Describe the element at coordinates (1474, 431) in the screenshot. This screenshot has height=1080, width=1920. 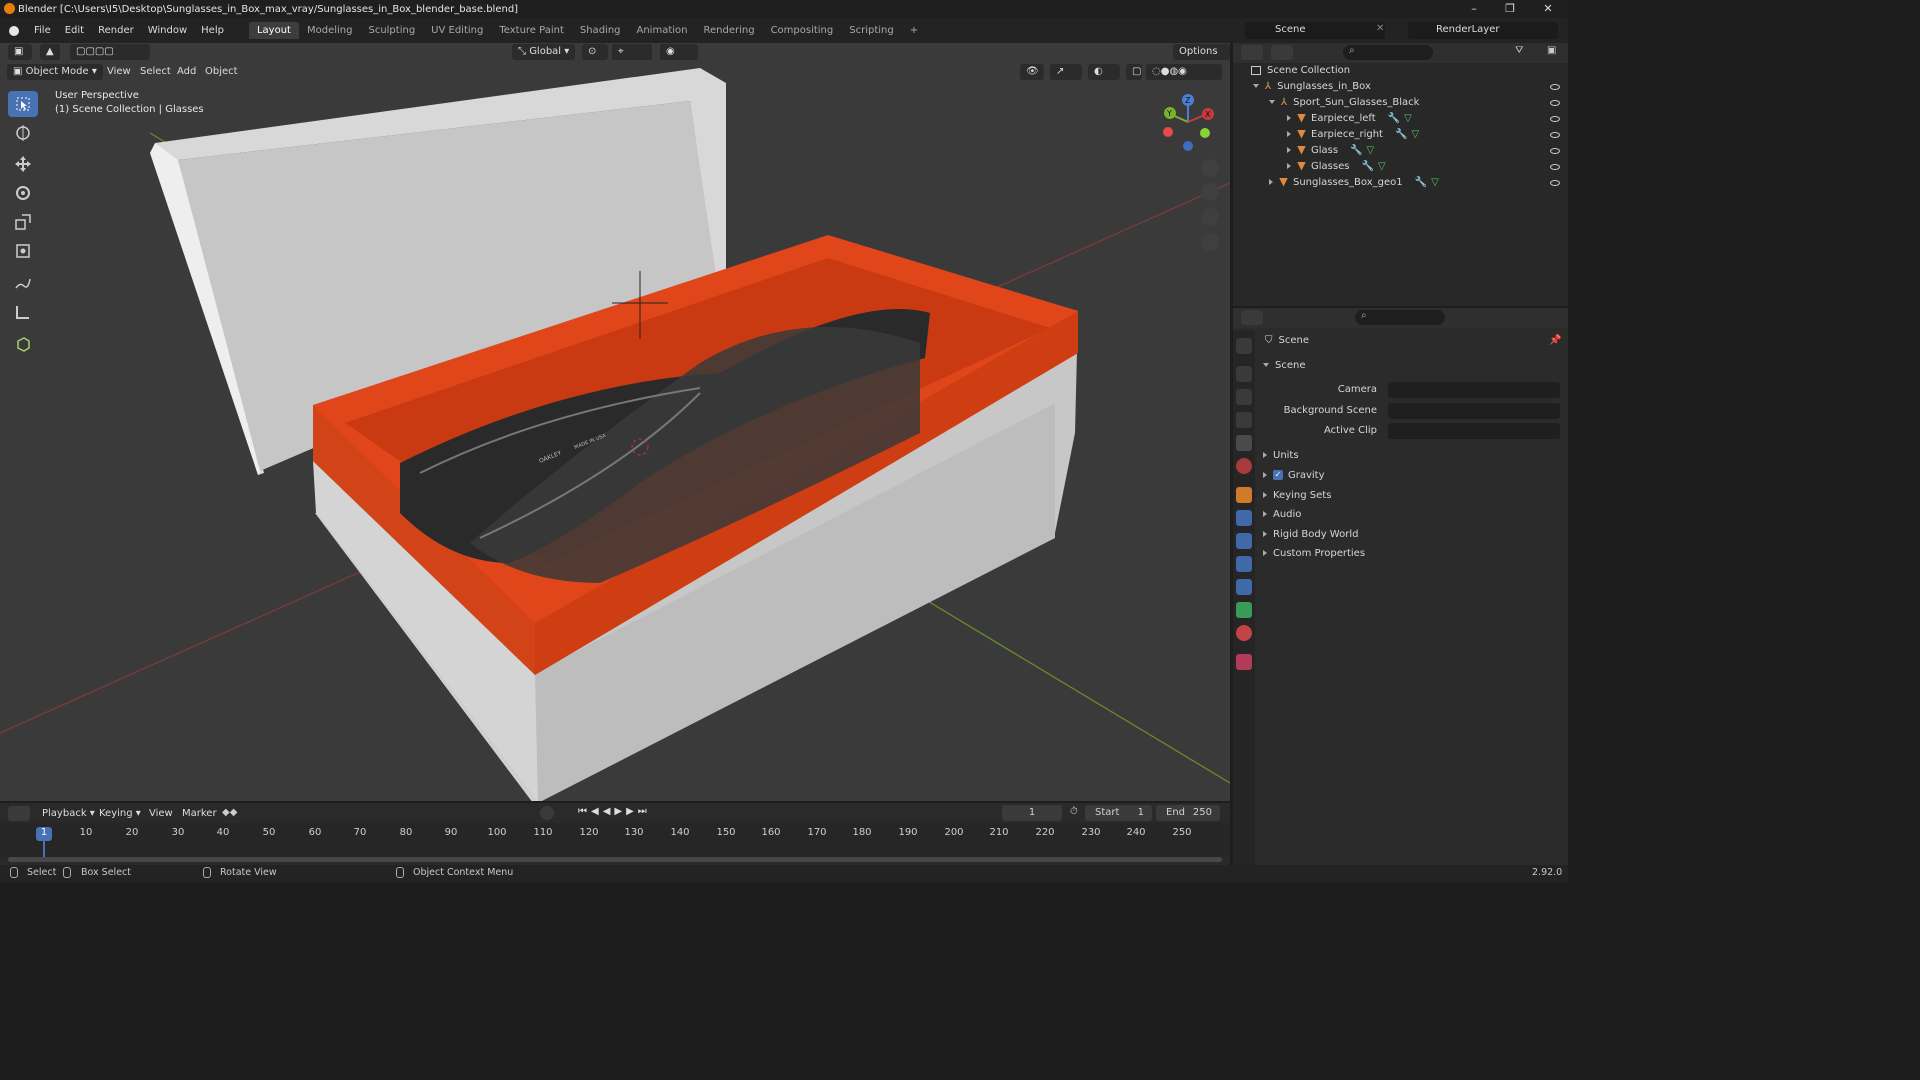
I see `active-clip-field` at that location.